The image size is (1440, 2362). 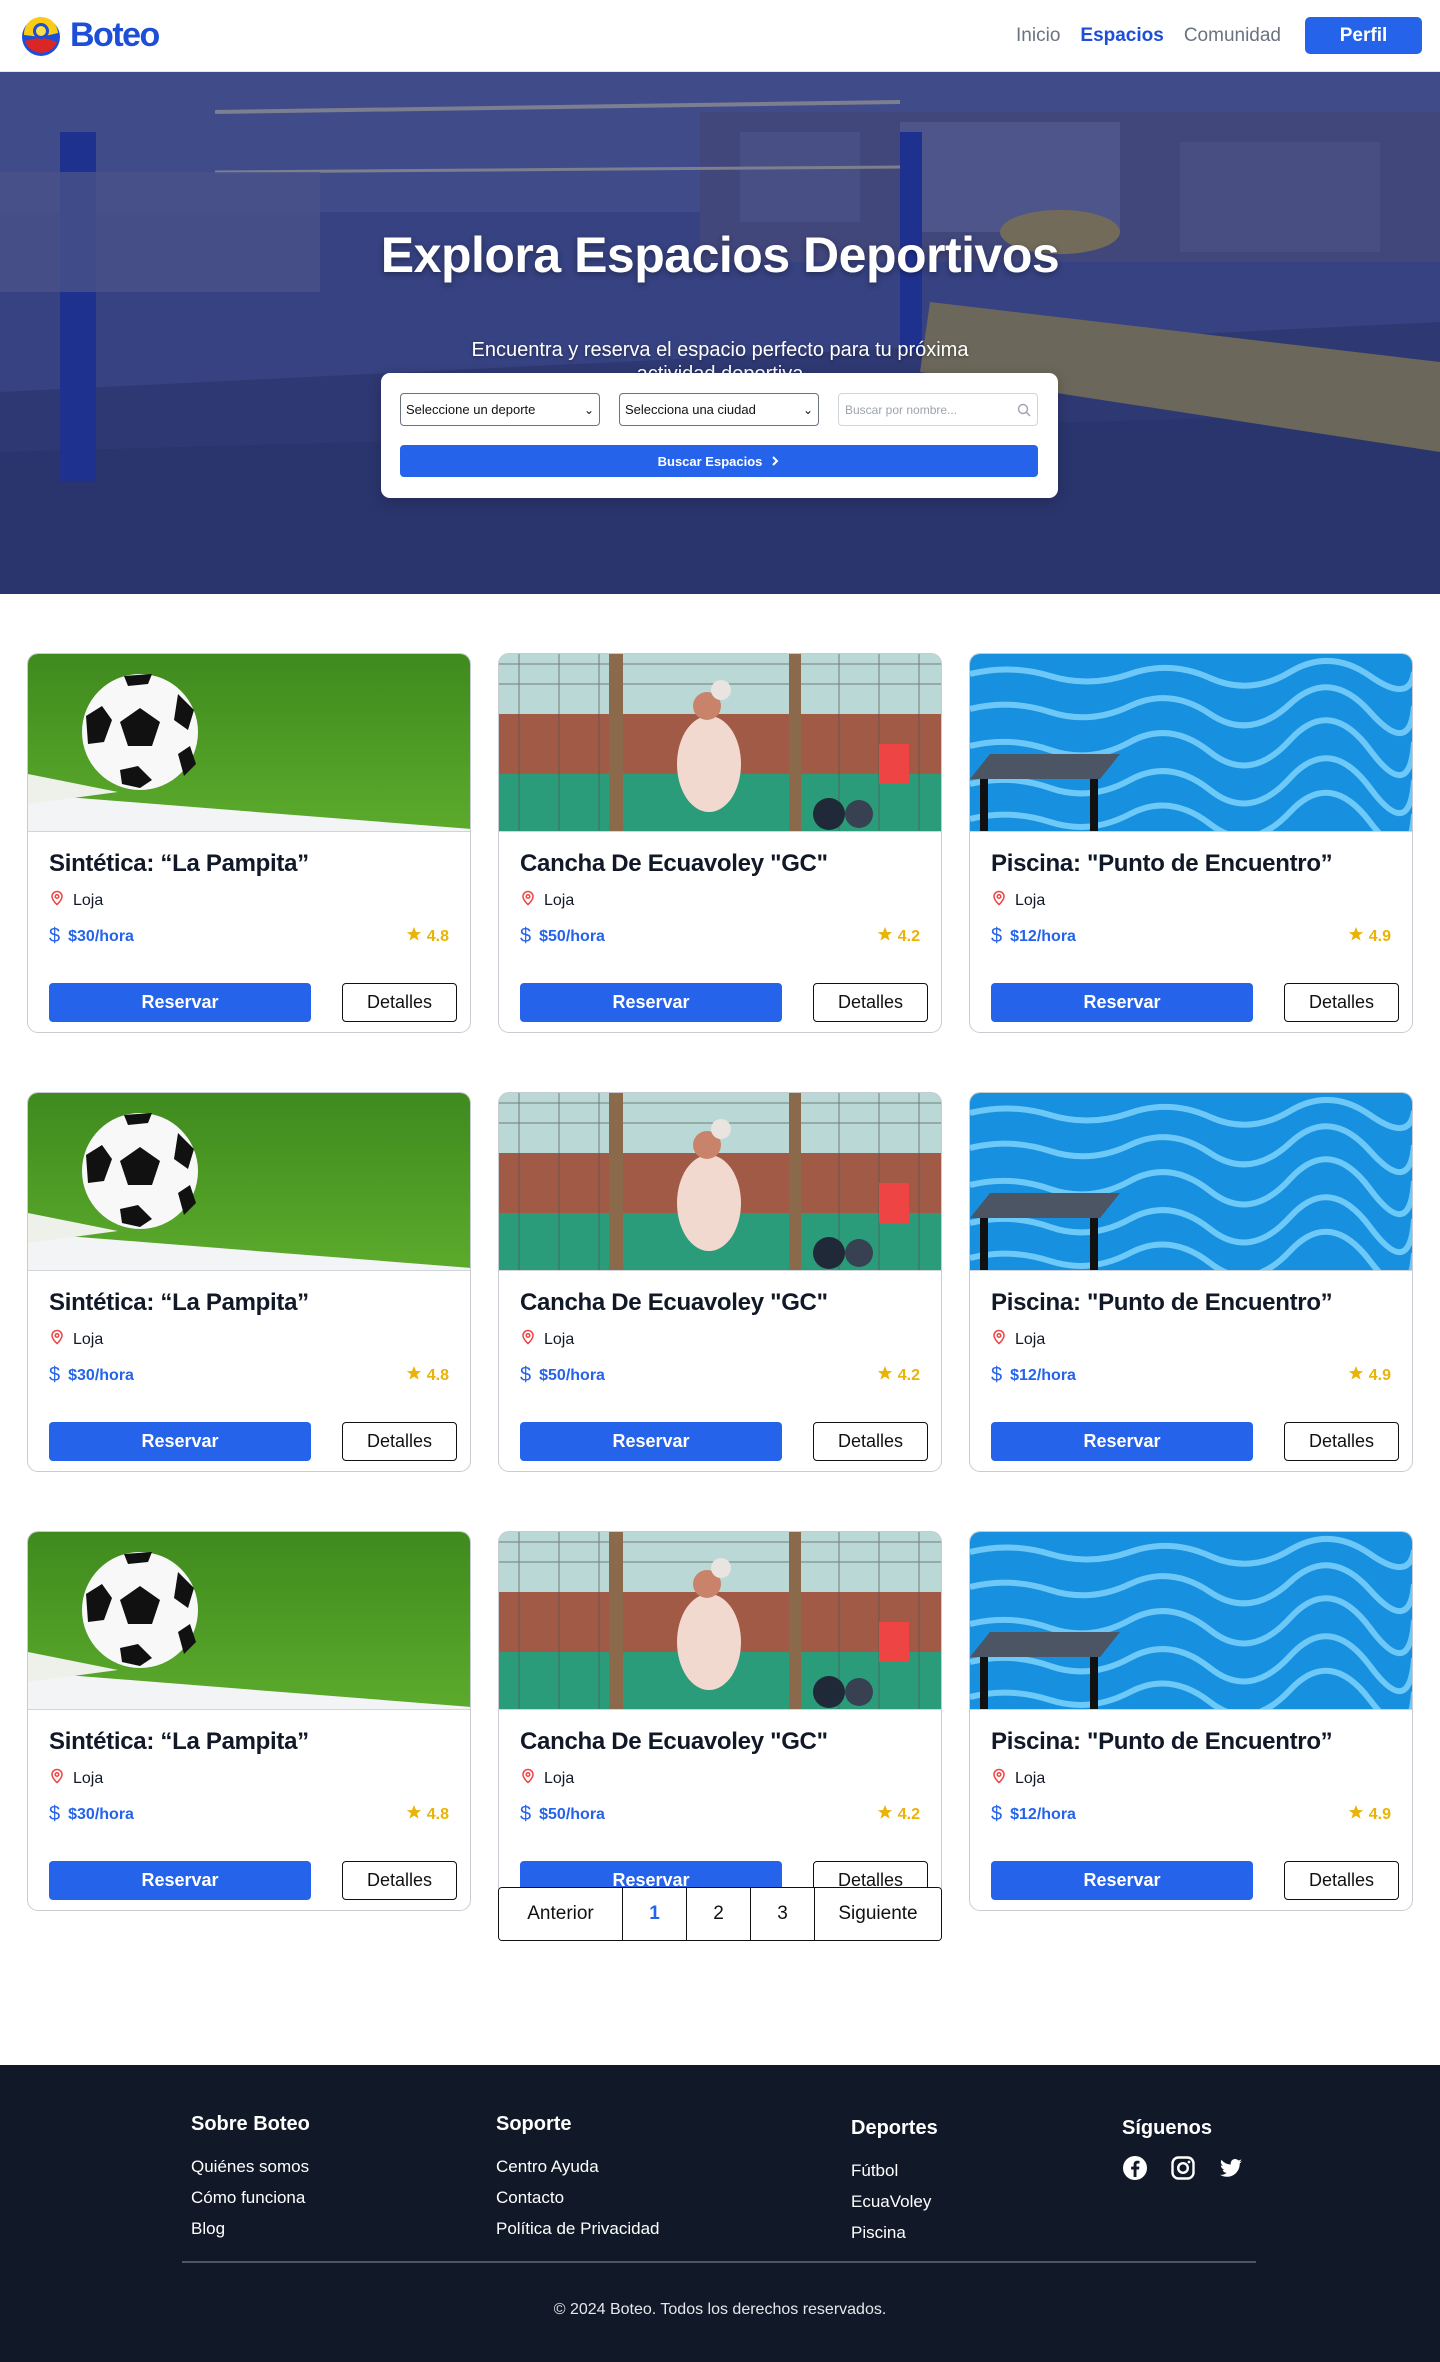 What do you see at coordinates (55, 936) in the screenshot?
I see `dollar-icon: $` at bounding box center [55, 936].